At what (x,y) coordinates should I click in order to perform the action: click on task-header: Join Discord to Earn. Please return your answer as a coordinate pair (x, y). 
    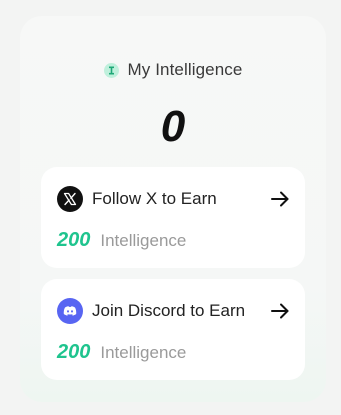
    Looking at the image, I should click on (174, 311).